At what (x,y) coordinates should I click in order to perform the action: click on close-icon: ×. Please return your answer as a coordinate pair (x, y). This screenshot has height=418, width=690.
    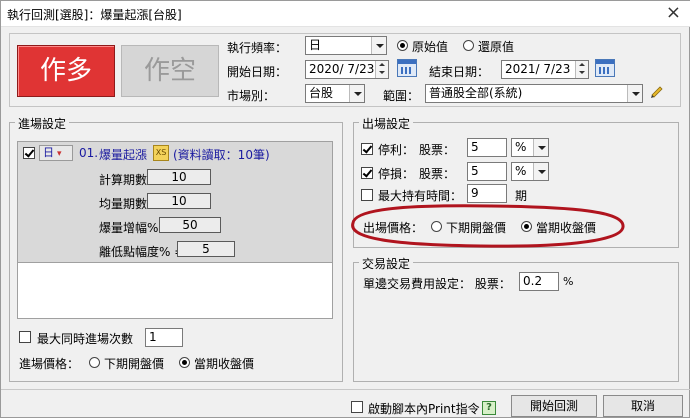
    Looking at the image, I should click on (673, 13).